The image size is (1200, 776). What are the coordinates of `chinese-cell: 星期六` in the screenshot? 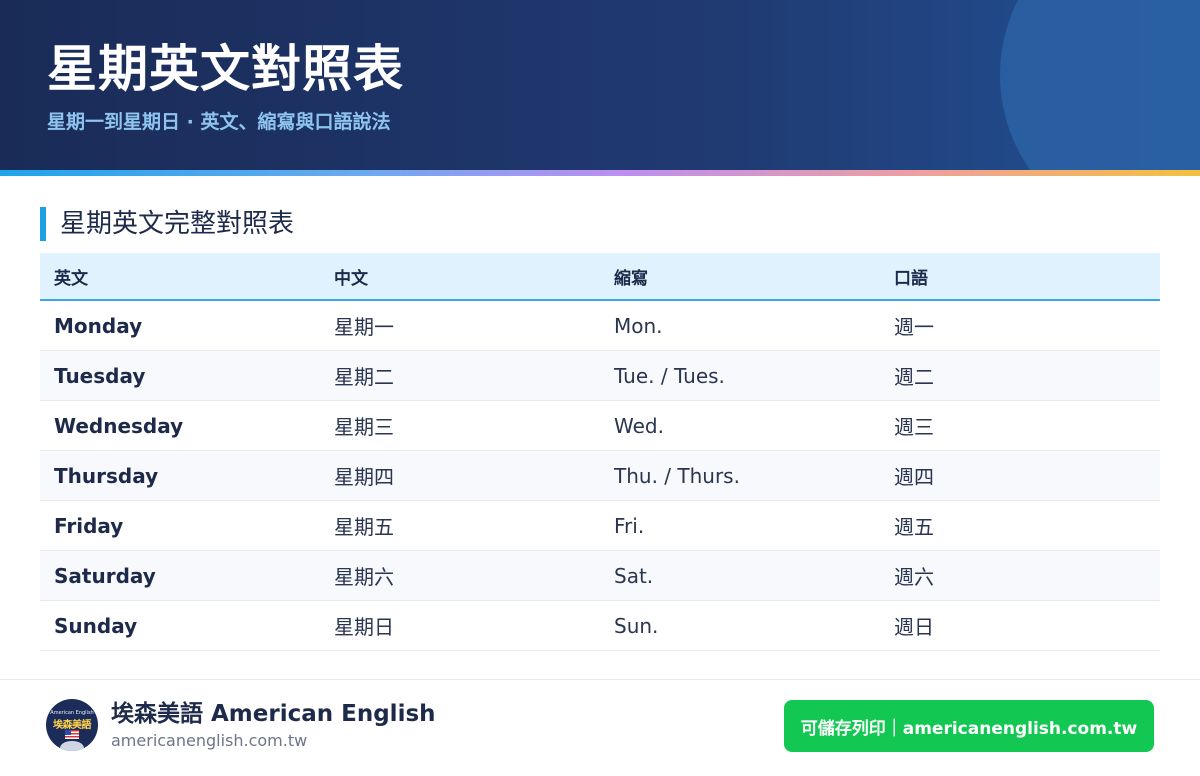 It's located at (364, 577).